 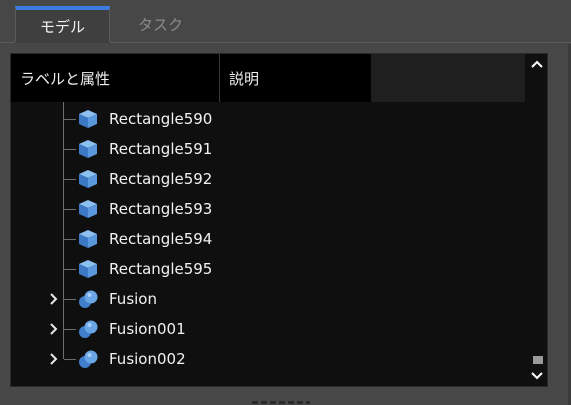 I want to click on tab-model: モデル, so click(x=62, y=24).